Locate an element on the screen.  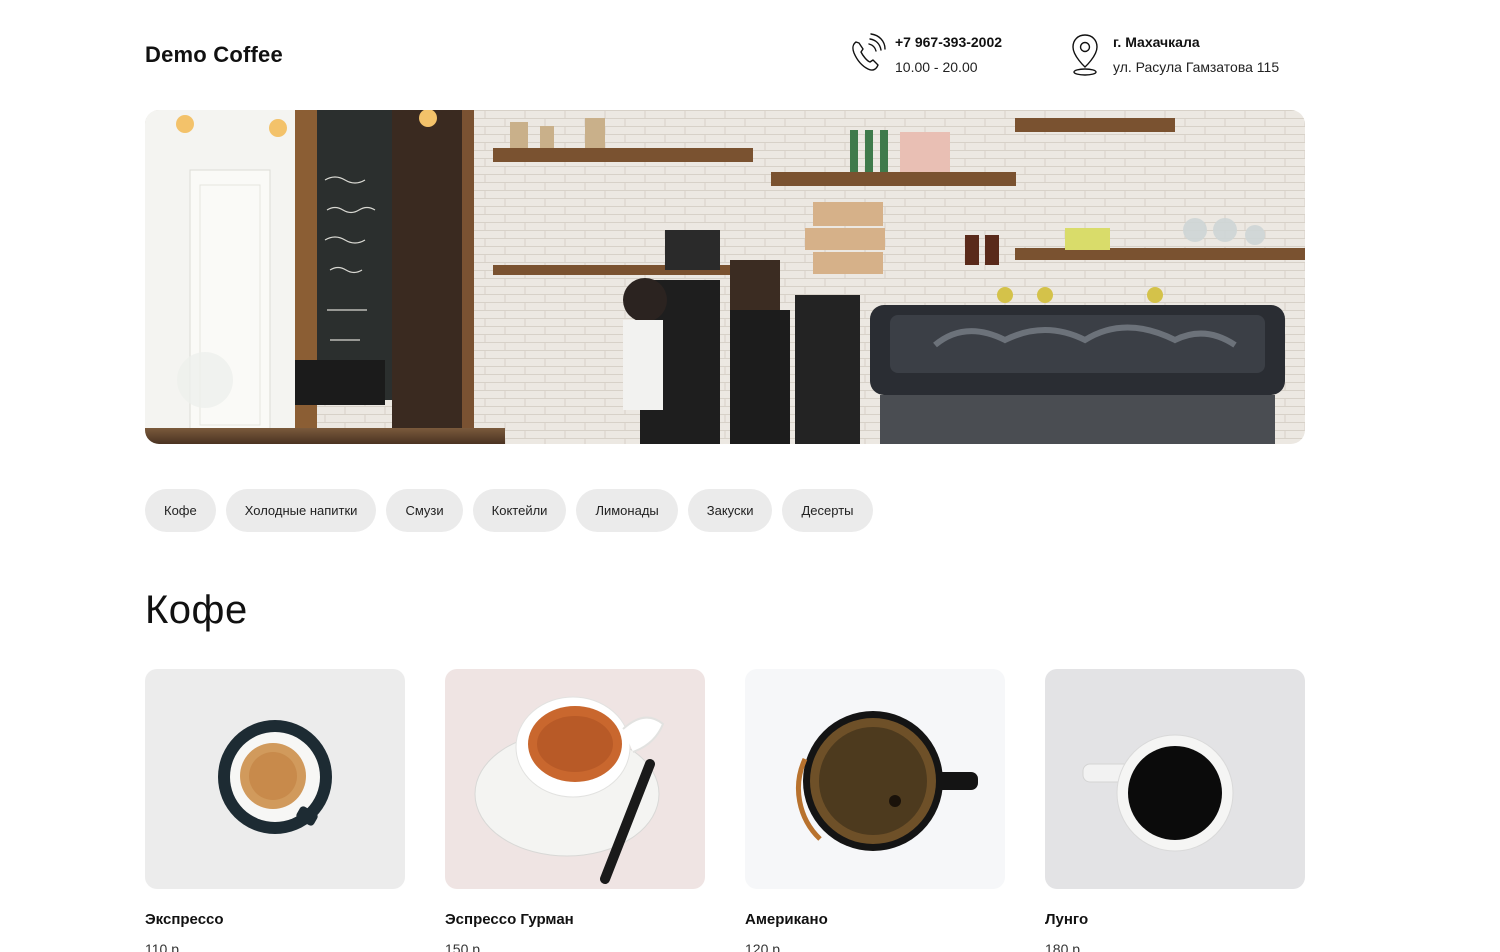
contact-phone: +7 967-393-2002 10.00 - 20.00 is located at coordinates (924, 57).